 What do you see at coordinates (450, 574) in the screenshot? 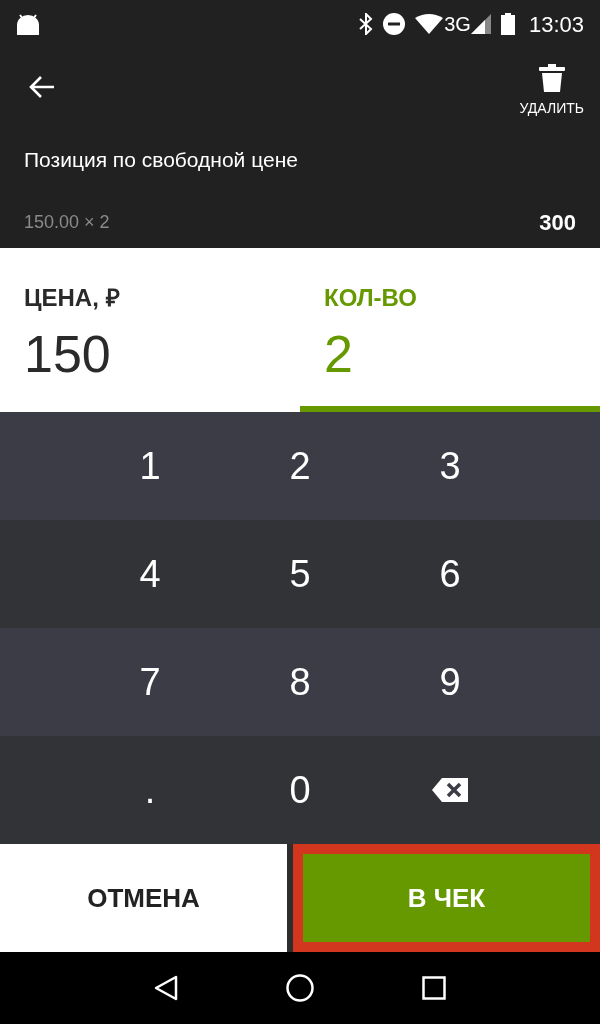
I see `keypad-key: 6` at bounding box center [450, 574].